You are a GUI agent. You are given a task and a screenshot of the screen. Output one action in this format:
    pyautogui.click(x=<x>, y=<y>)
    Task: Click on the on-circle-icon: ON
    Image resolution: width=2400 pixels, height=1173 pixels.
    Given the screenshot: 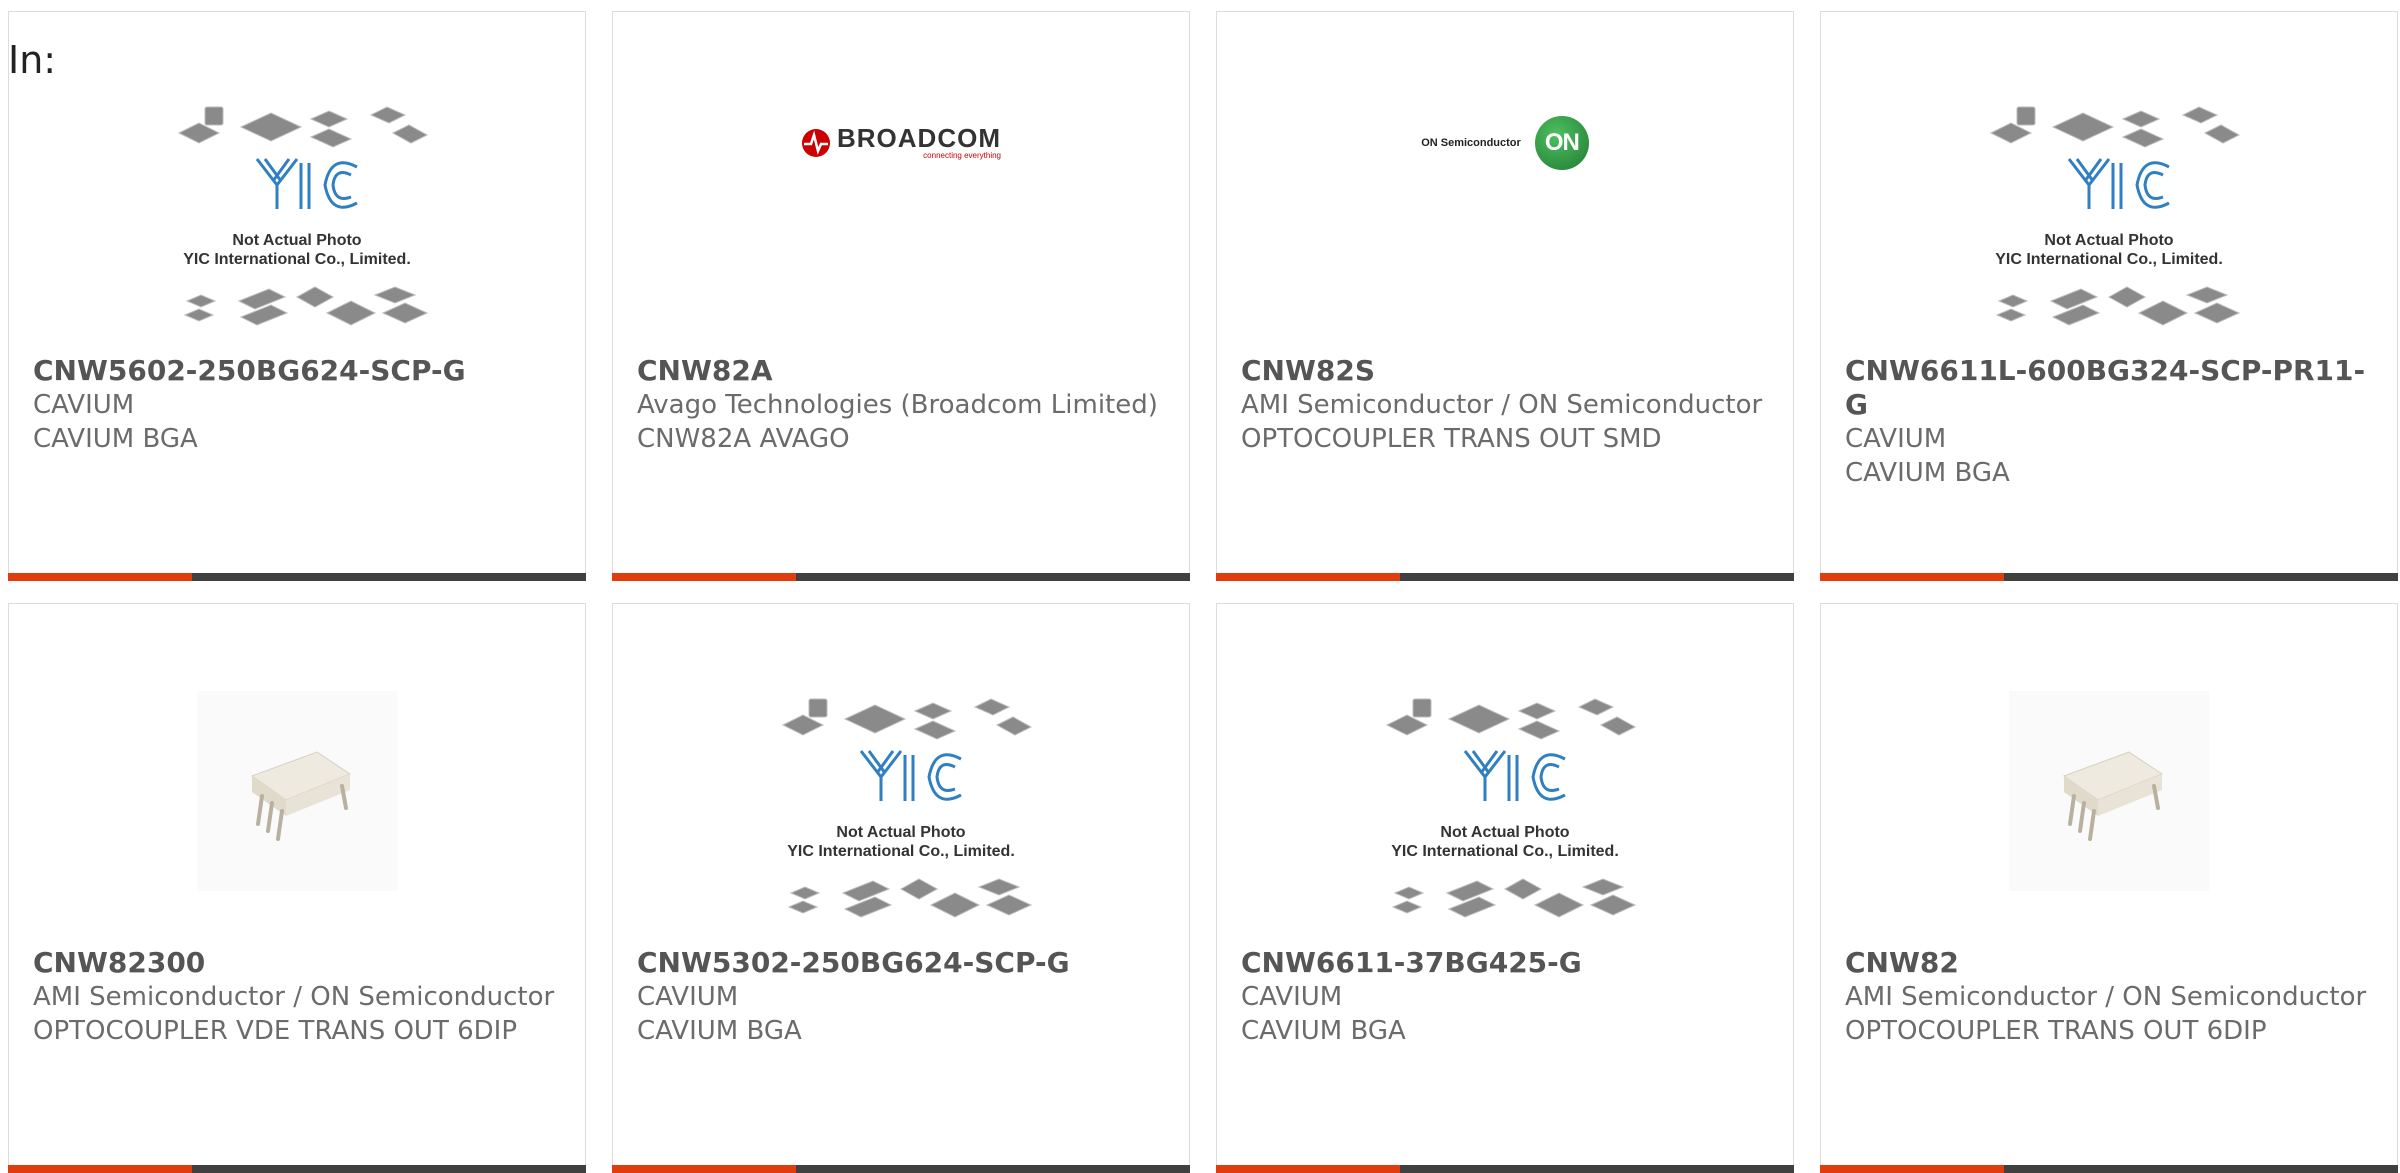 What is the action you would take?
    pyautogui.click(x=1561, y=143)
    